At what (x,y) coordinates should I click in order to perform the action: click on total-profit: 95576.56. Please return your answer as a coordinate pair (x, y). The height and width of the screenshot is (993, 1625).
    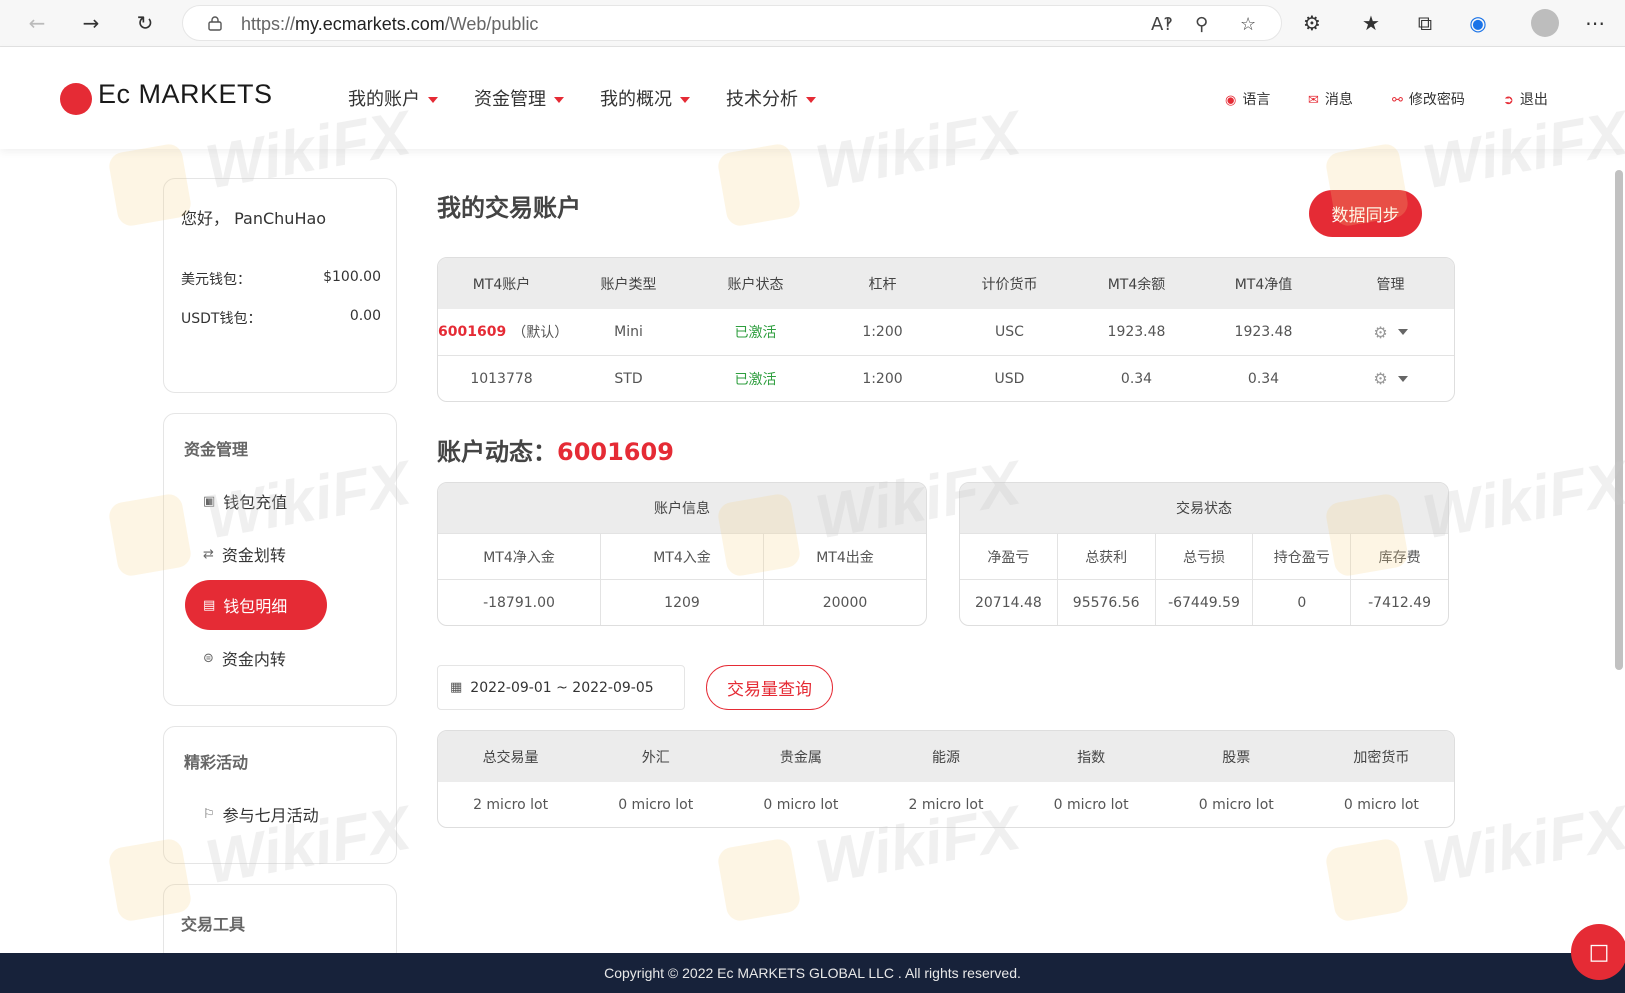
    Looking at the image, I should click on (1105, 602).